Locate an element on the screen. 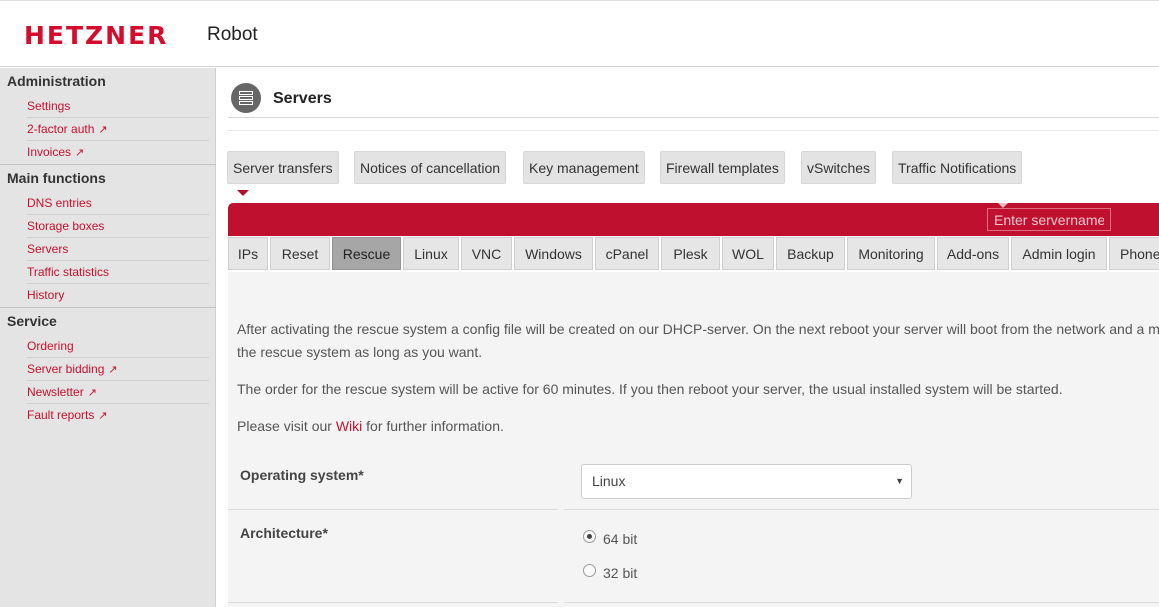 Image resolution: width=1159 pixels, height=607 pixels. tab-backup: Backup is located at coordinates (810, 253).